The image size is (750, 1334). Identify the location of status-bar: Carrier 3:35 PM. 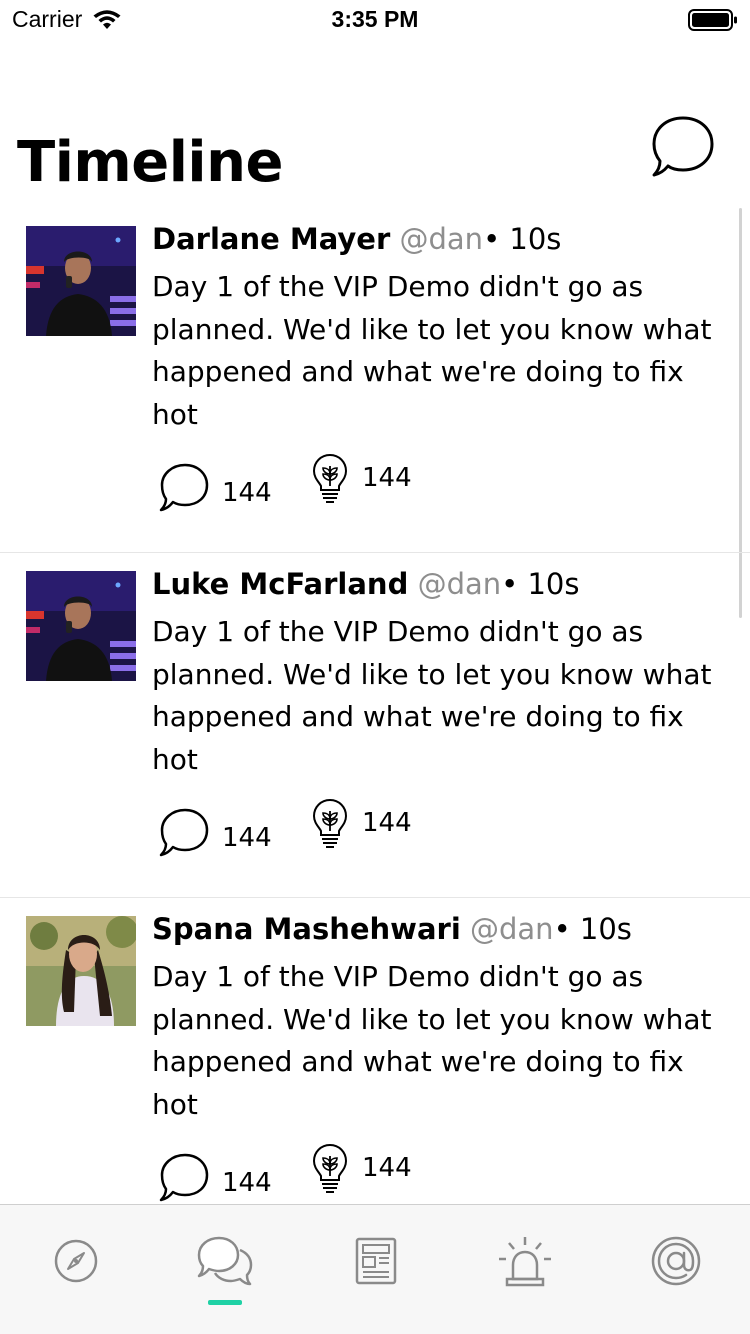
(375, 20).